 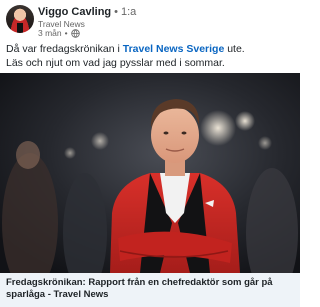 What do you see at coordinates (64, 49) in the screenshot?
I see `post-text-prefix: Då var fredagskrönikan i` at bounding box center [64, 49].